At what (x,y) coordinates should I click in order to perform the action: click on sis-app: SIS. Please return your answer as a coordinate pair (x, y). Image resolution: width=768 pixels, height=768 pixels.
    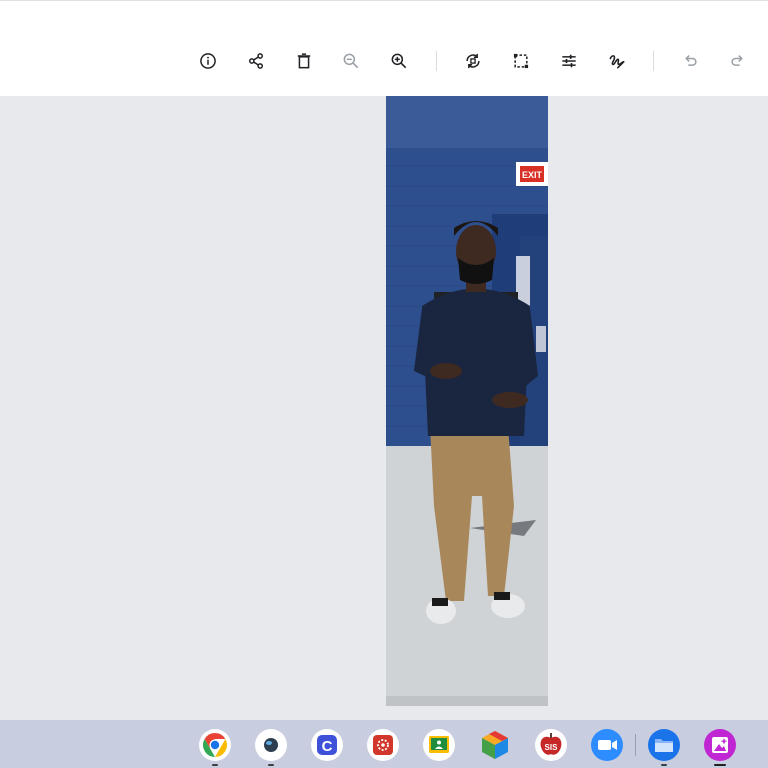
    Looking at the image, I should click on (551, 745).